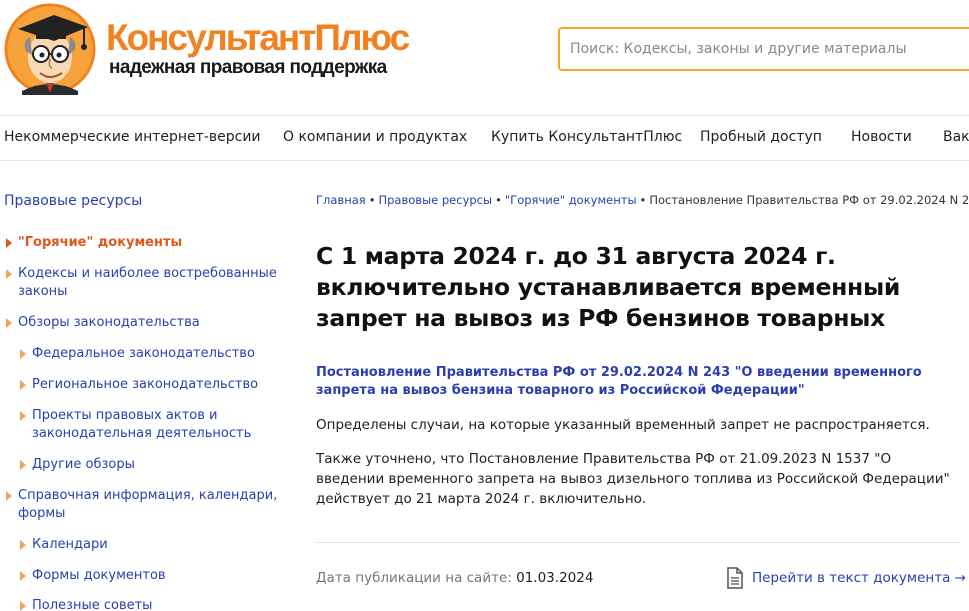  I want to click on sidebar-item-federal: Федеральное законодательство, so click(146, 354).